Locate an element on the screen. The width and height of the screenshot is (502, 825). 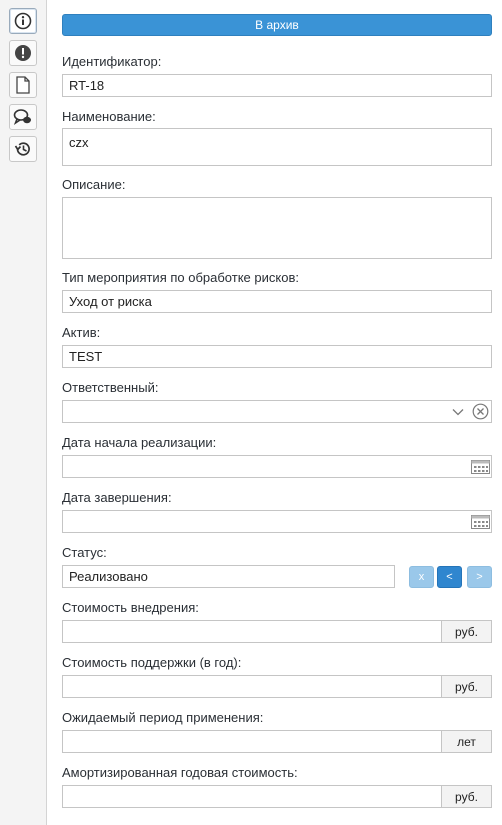
end-date-label: Дата завершения: is located at coordinates (117, 497).